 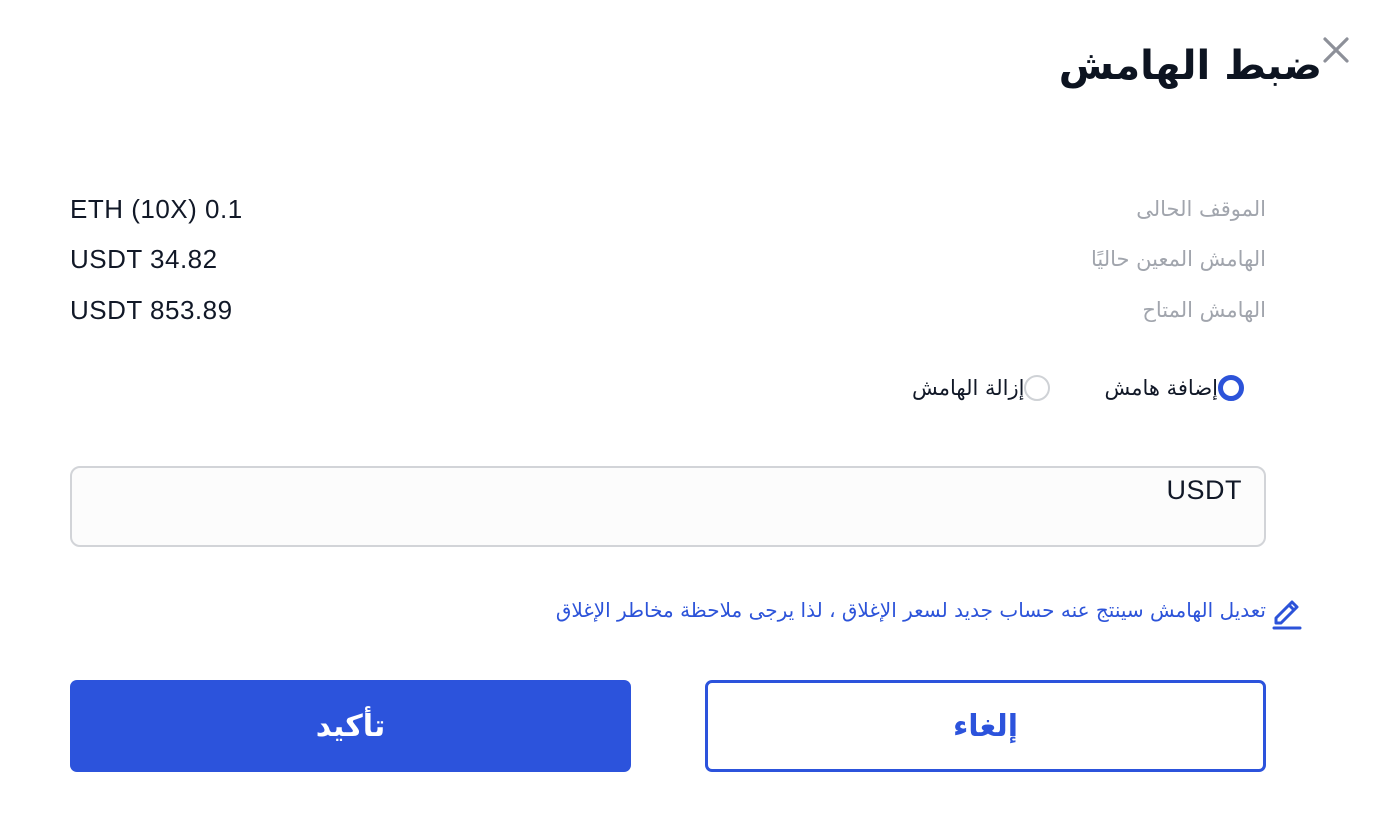 What do you see at coordinates (1190, 66) in the screenshot?
I see `dialog-title: ضبط الهامش` at bounding box center [1190, 66].